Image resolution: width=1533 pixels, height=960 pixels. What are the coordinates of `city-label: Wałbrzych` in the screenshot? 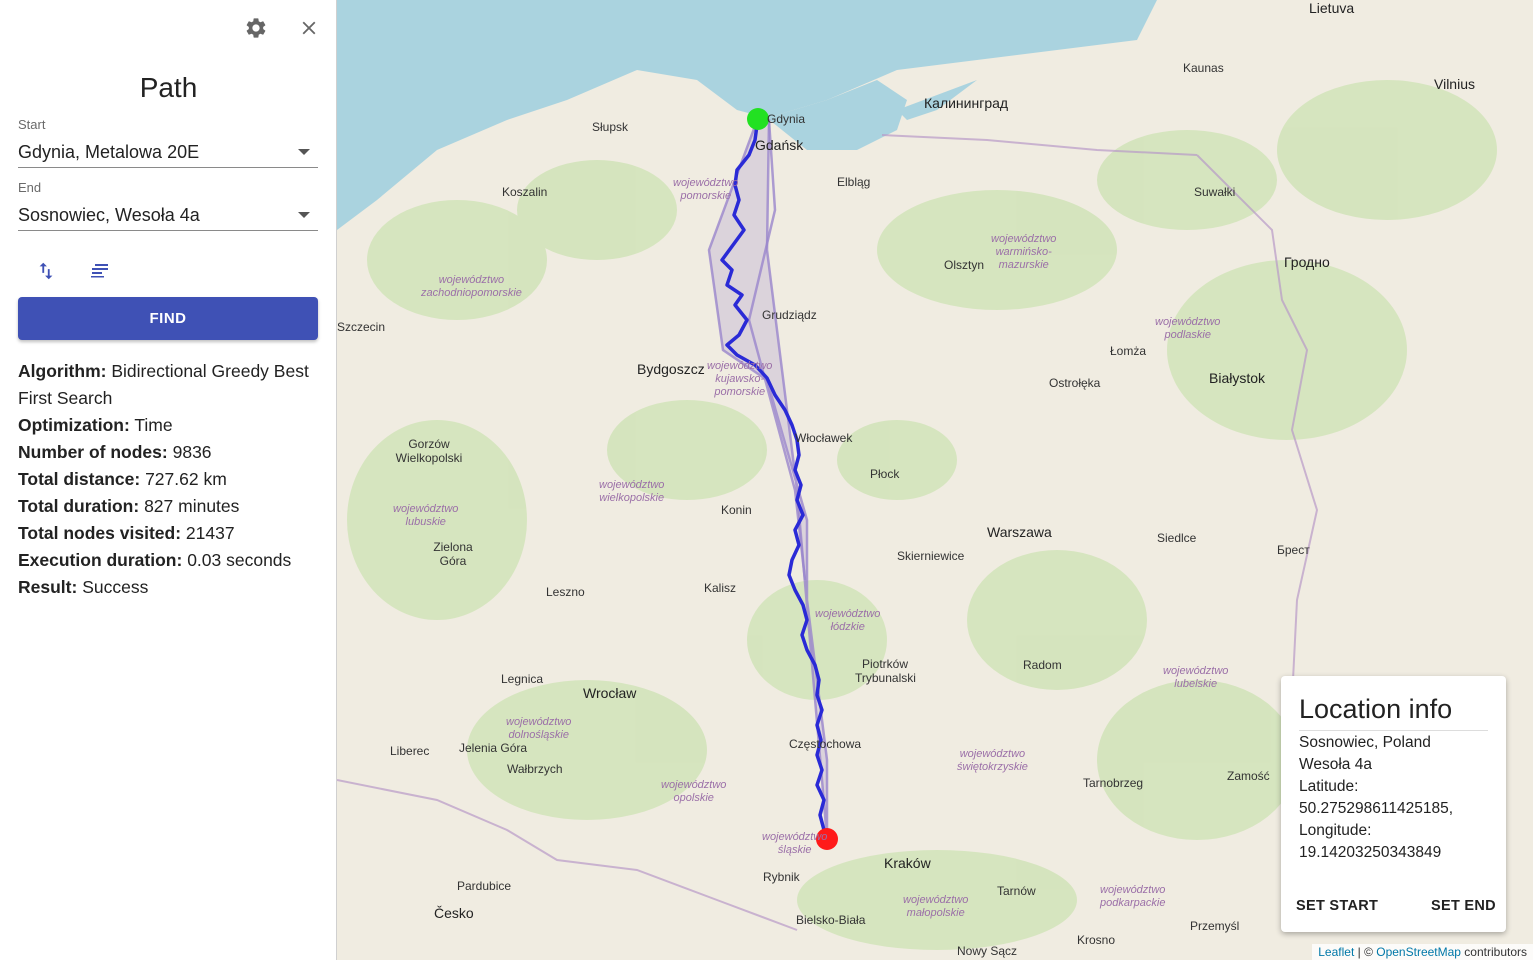 It's located at (535, 769).